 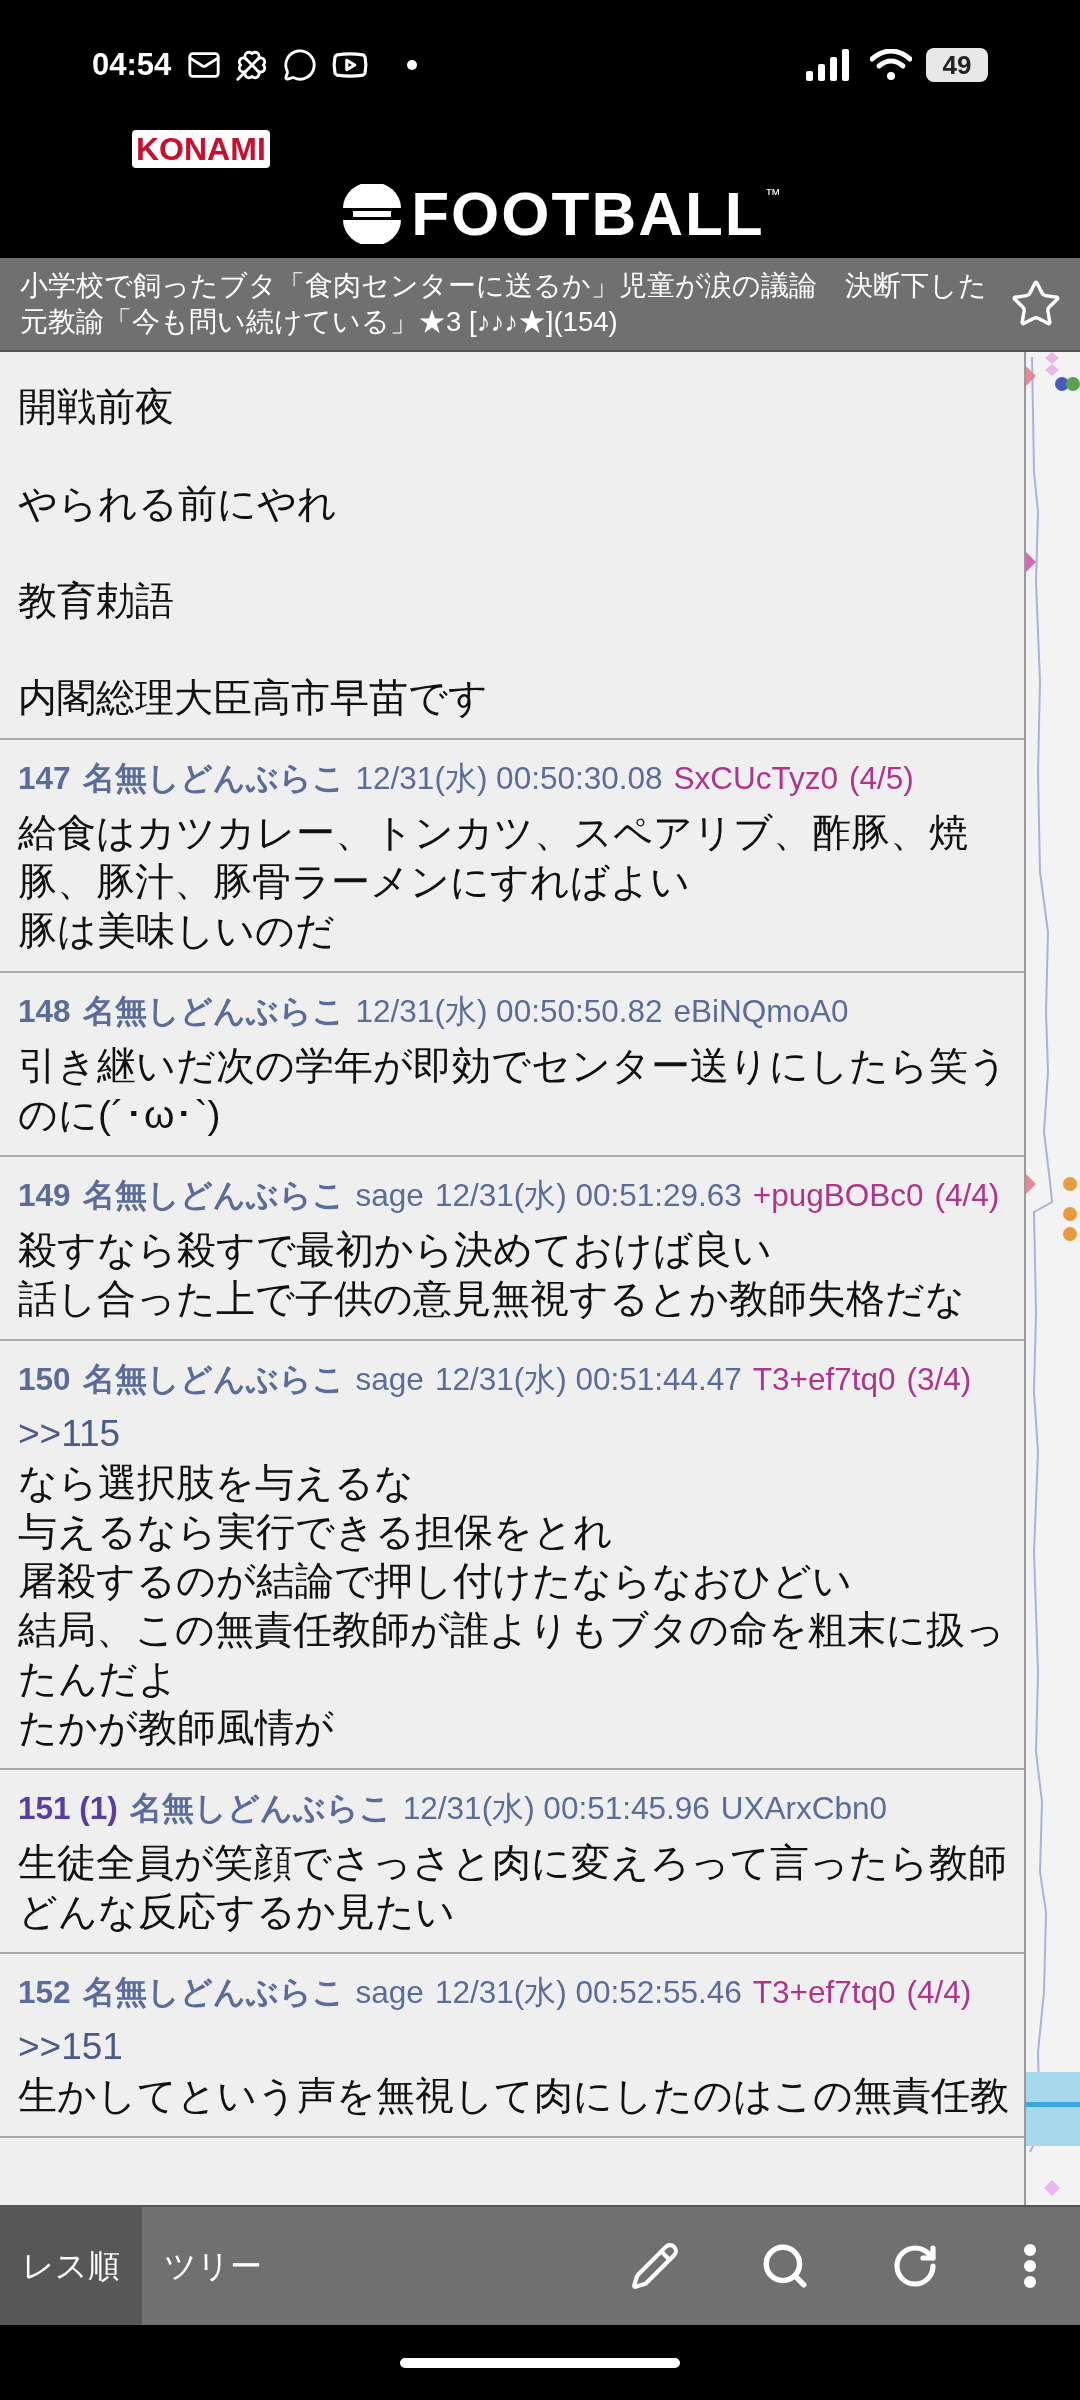 I want to click on post-number: 149, so click(x=44, y=1195).